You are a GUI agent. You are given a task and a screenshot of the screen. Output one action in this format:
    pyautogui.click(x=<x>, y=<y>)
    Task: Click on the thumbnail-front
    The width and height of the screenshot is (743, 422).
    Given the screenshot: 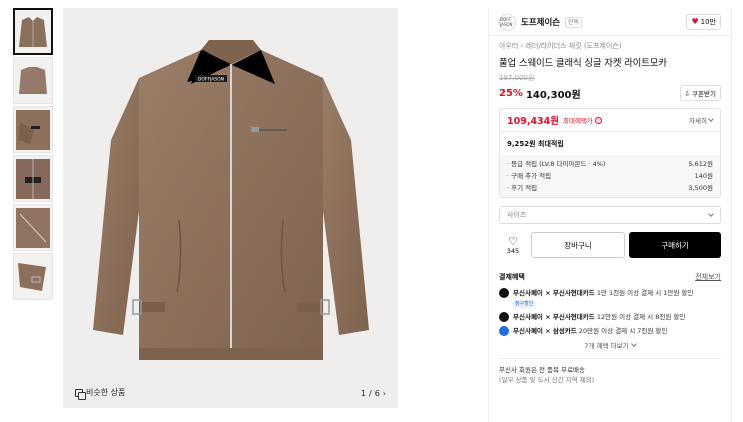 What is the action you would take?
    pyautogui.click(x=33, y=31)
    